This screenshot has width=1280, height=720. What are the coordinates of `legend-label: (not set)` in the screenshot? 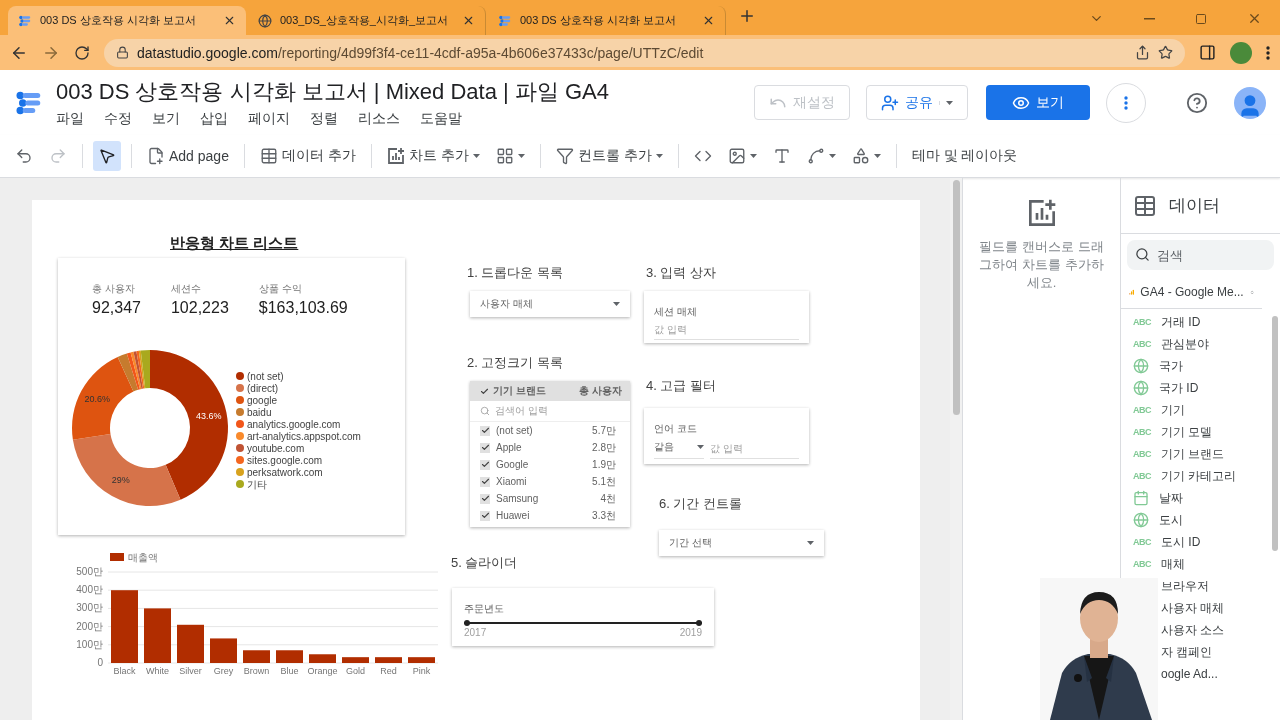 It's located at (265, 376).